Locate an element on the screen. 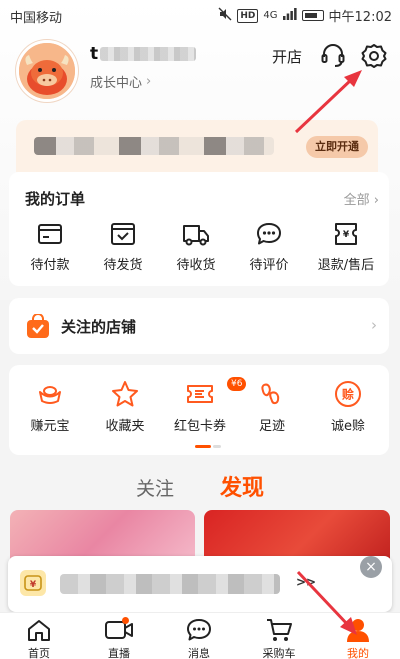 This screenshot has width=400, height=659. tool-earn-ingot: 赚元宝 is located at coordinates (50, 406).